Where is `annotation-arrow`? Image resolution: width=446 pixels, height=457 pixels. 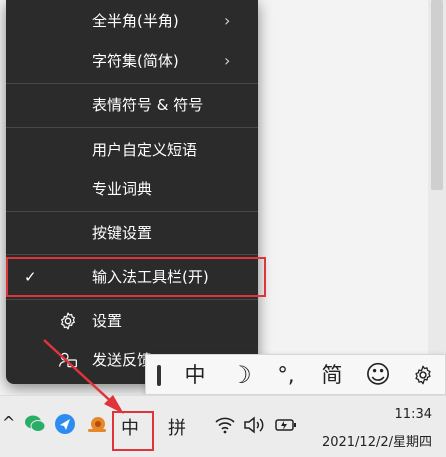 annotation-arrow is located at coordinates (83, 376).